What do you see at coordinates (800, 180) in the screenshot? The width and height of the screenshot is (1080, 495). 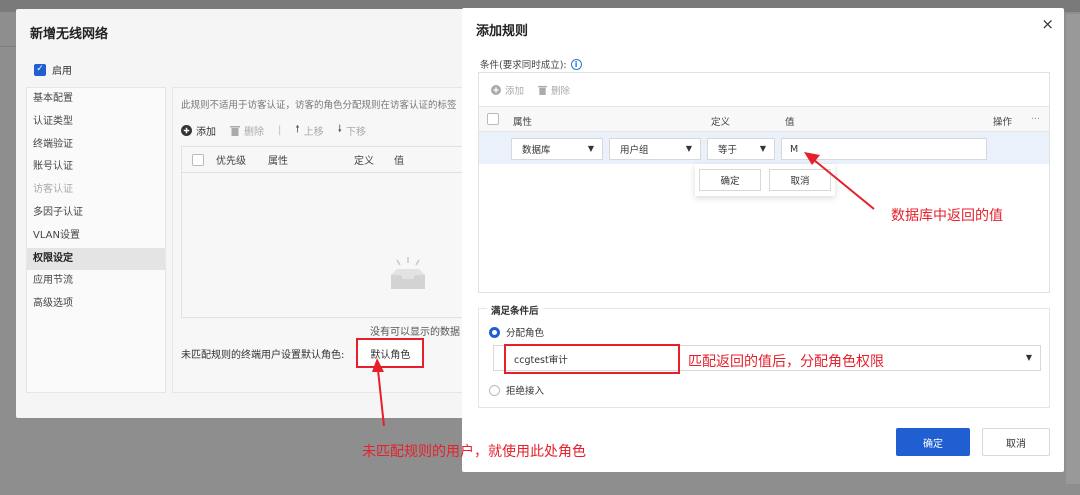 I see `popover-cancel-button: 取消` at bounding box center [800, 180].